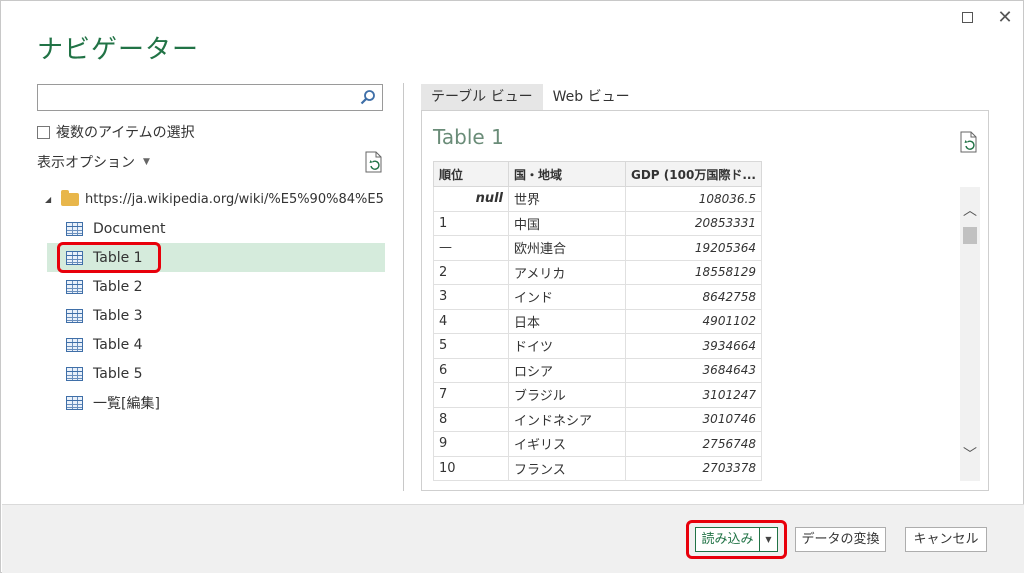 Image resolution: width=1024 pixels, height=573 pixels. I want to click on scroll-up-icon: ︿, so click(970, 211).